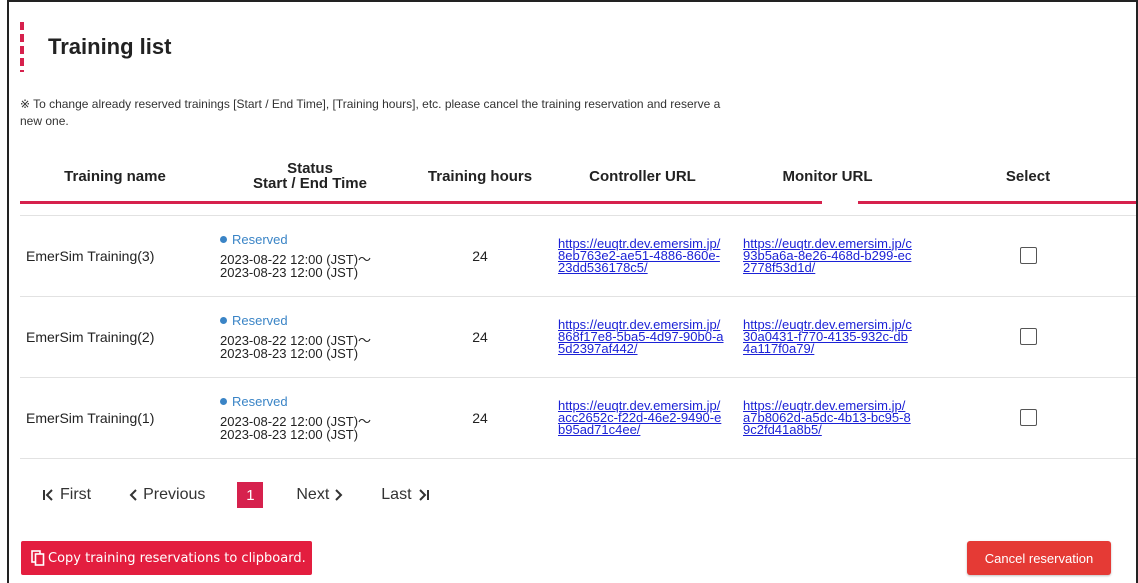  I want to click on table-spacer-row, so click(578, 209).